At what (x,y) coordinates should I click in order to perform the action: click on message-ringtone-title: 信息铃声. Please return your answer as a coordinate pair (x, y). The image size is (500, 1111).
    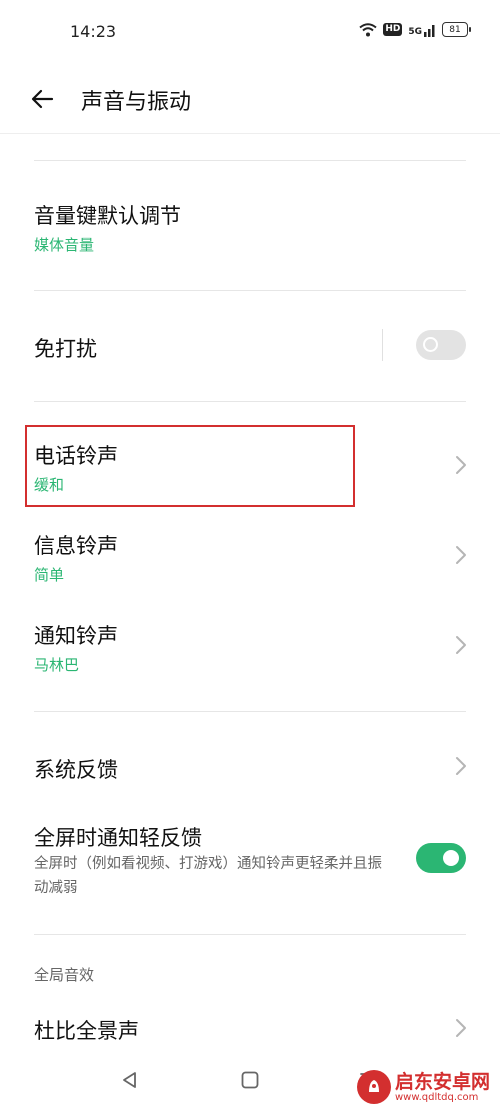
    Looking at the image, I should click on (76, 546).